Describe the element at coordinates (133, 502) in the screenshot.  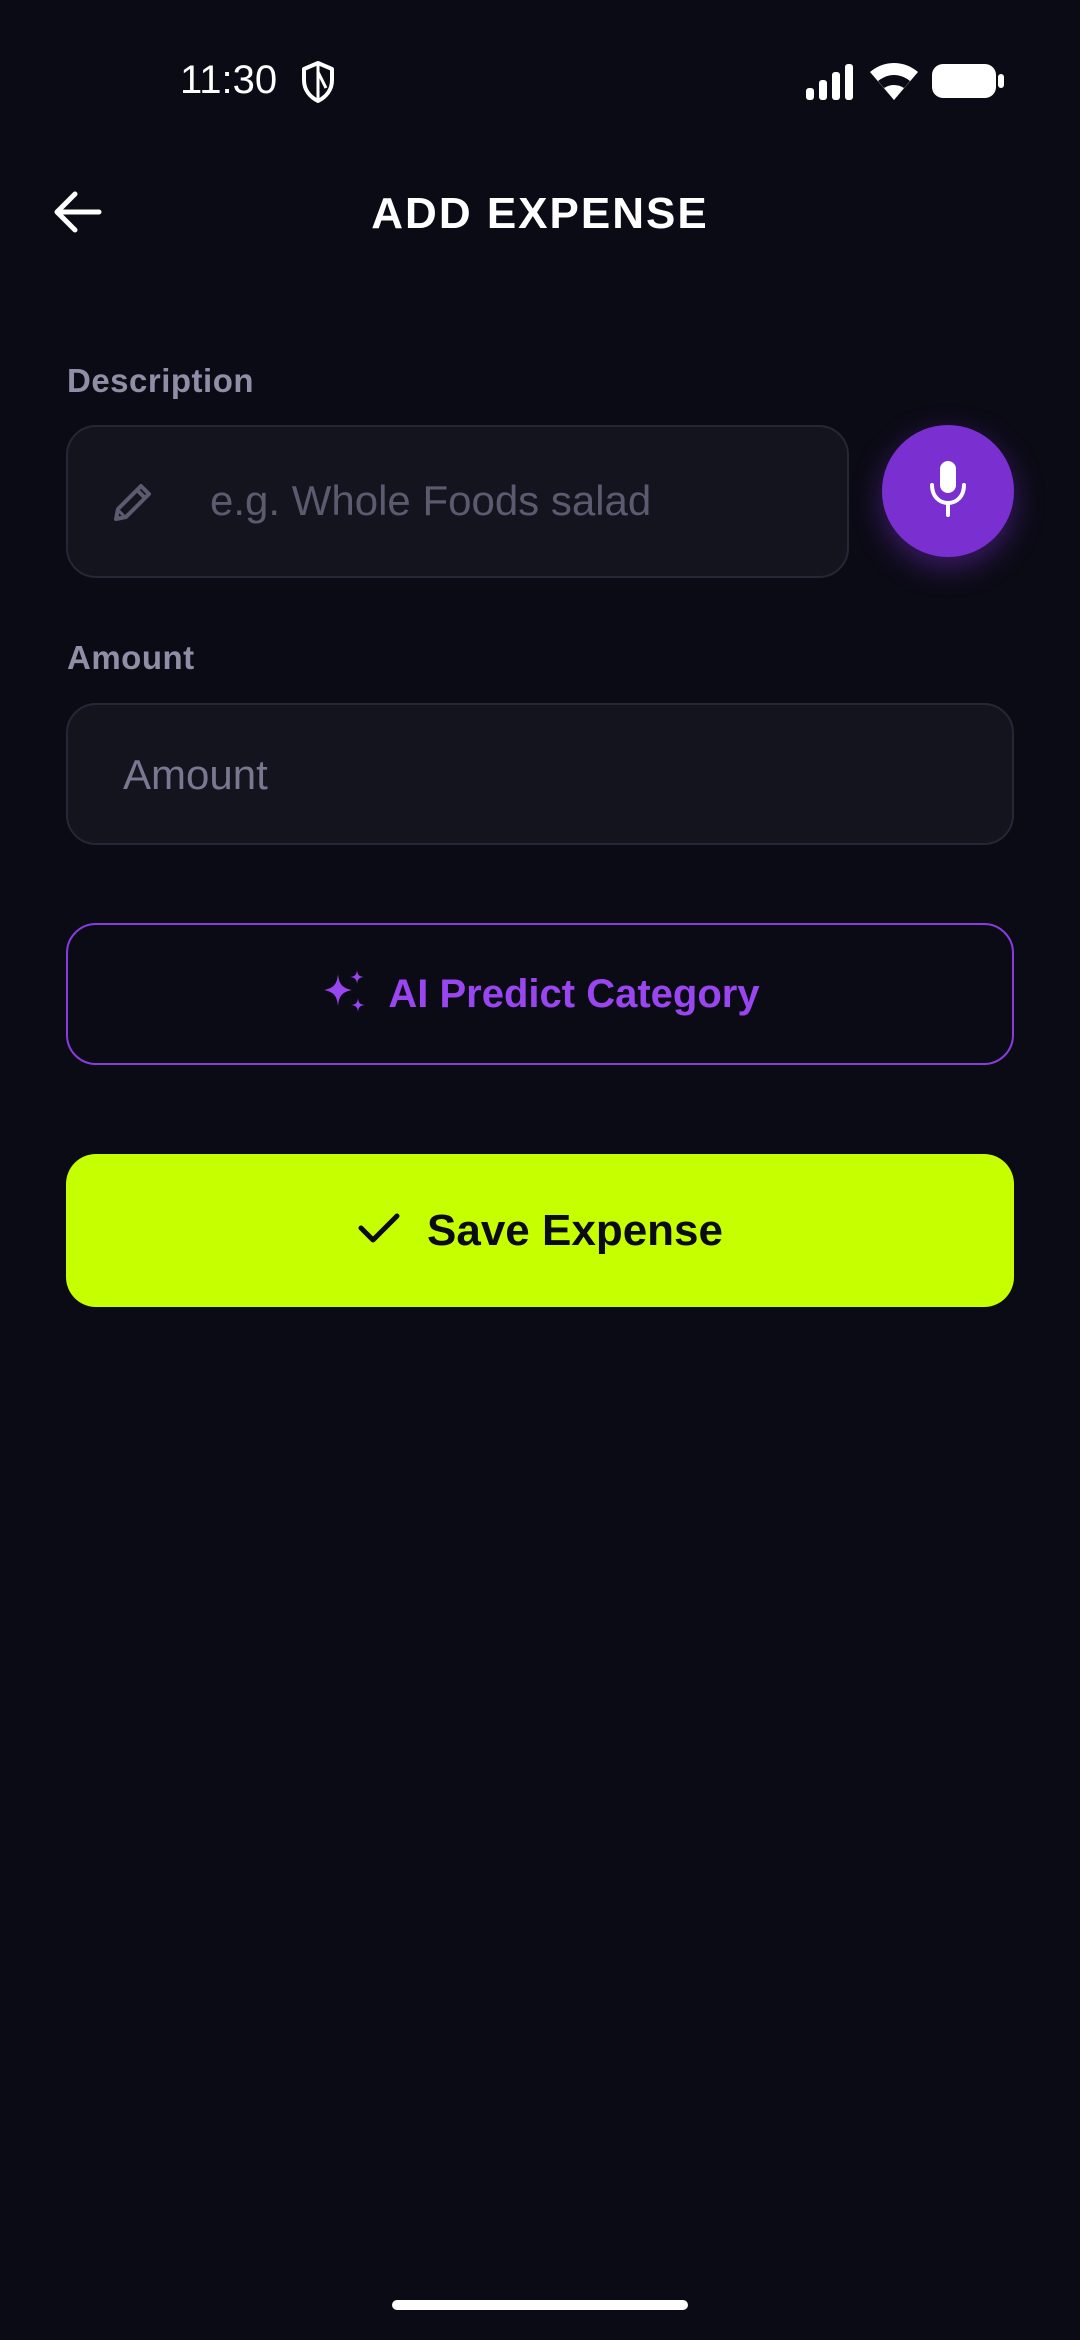
I see `pencil-icon` at that location.